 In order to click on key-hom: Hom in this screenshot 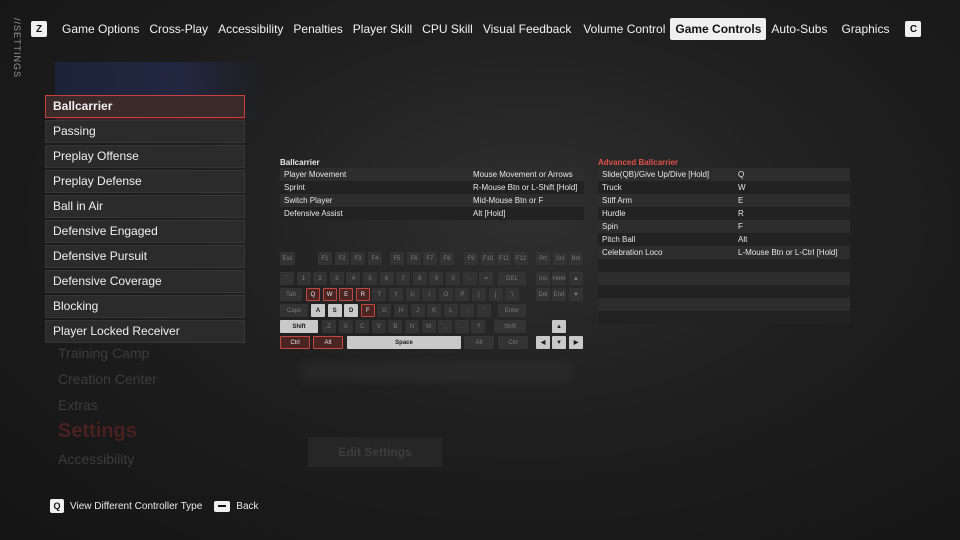, I will do `click(559, 278)`.